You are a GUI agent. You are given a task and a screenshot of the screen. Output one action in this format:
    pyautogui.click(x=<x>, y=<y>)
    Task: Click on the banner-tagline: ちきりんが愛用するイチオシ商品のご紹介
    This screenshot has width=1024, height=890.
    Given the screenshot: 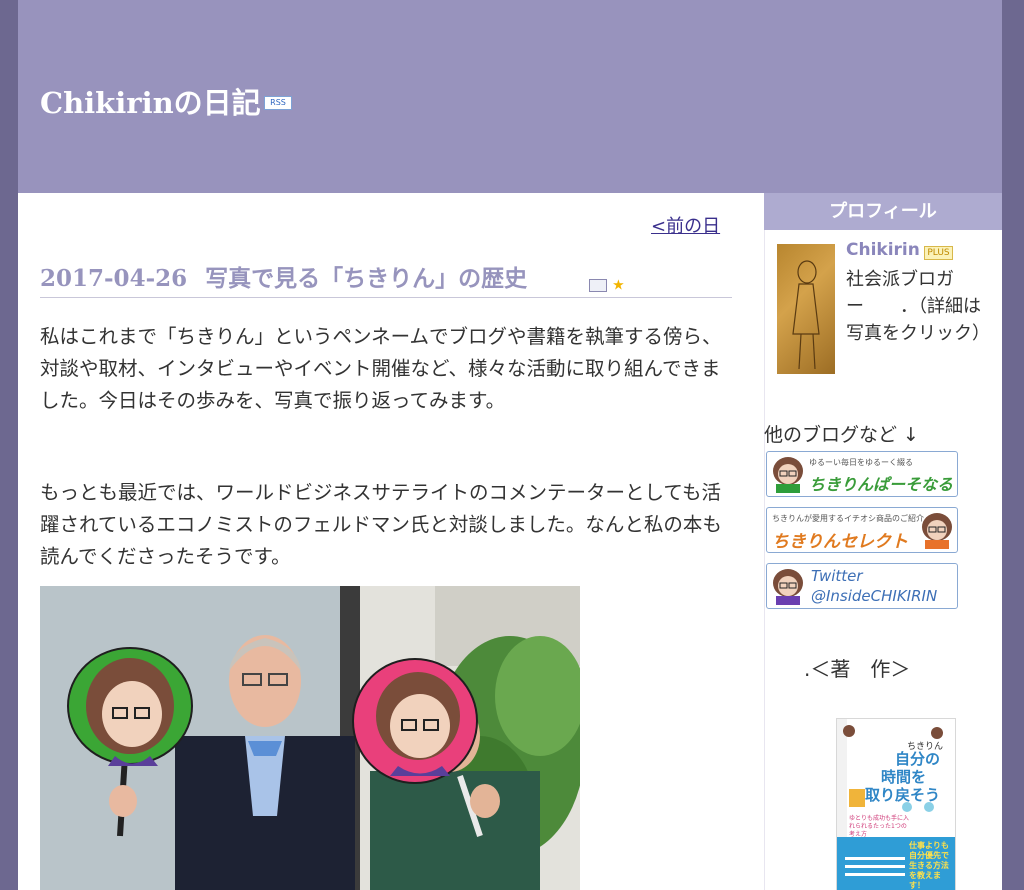 What is the action you would take?
    pyautogui.click(x=848, y=518)
    